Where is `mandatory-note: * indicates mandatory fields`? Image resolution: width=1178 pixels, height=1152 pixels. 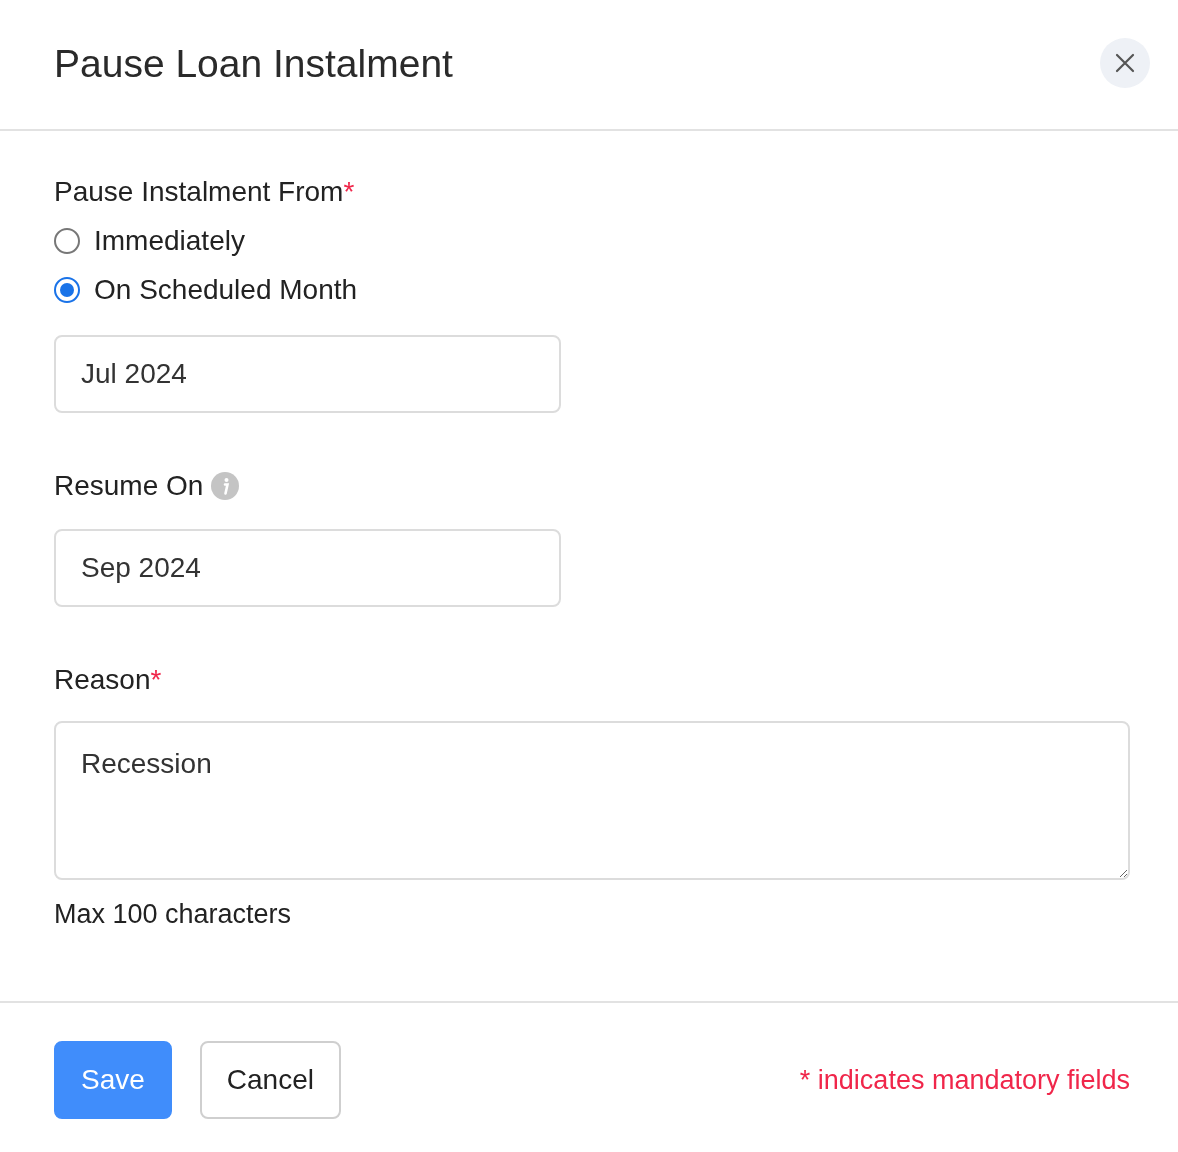
mandatory-note: * indicates mandatory fields is located at coordinates (964, 1080).